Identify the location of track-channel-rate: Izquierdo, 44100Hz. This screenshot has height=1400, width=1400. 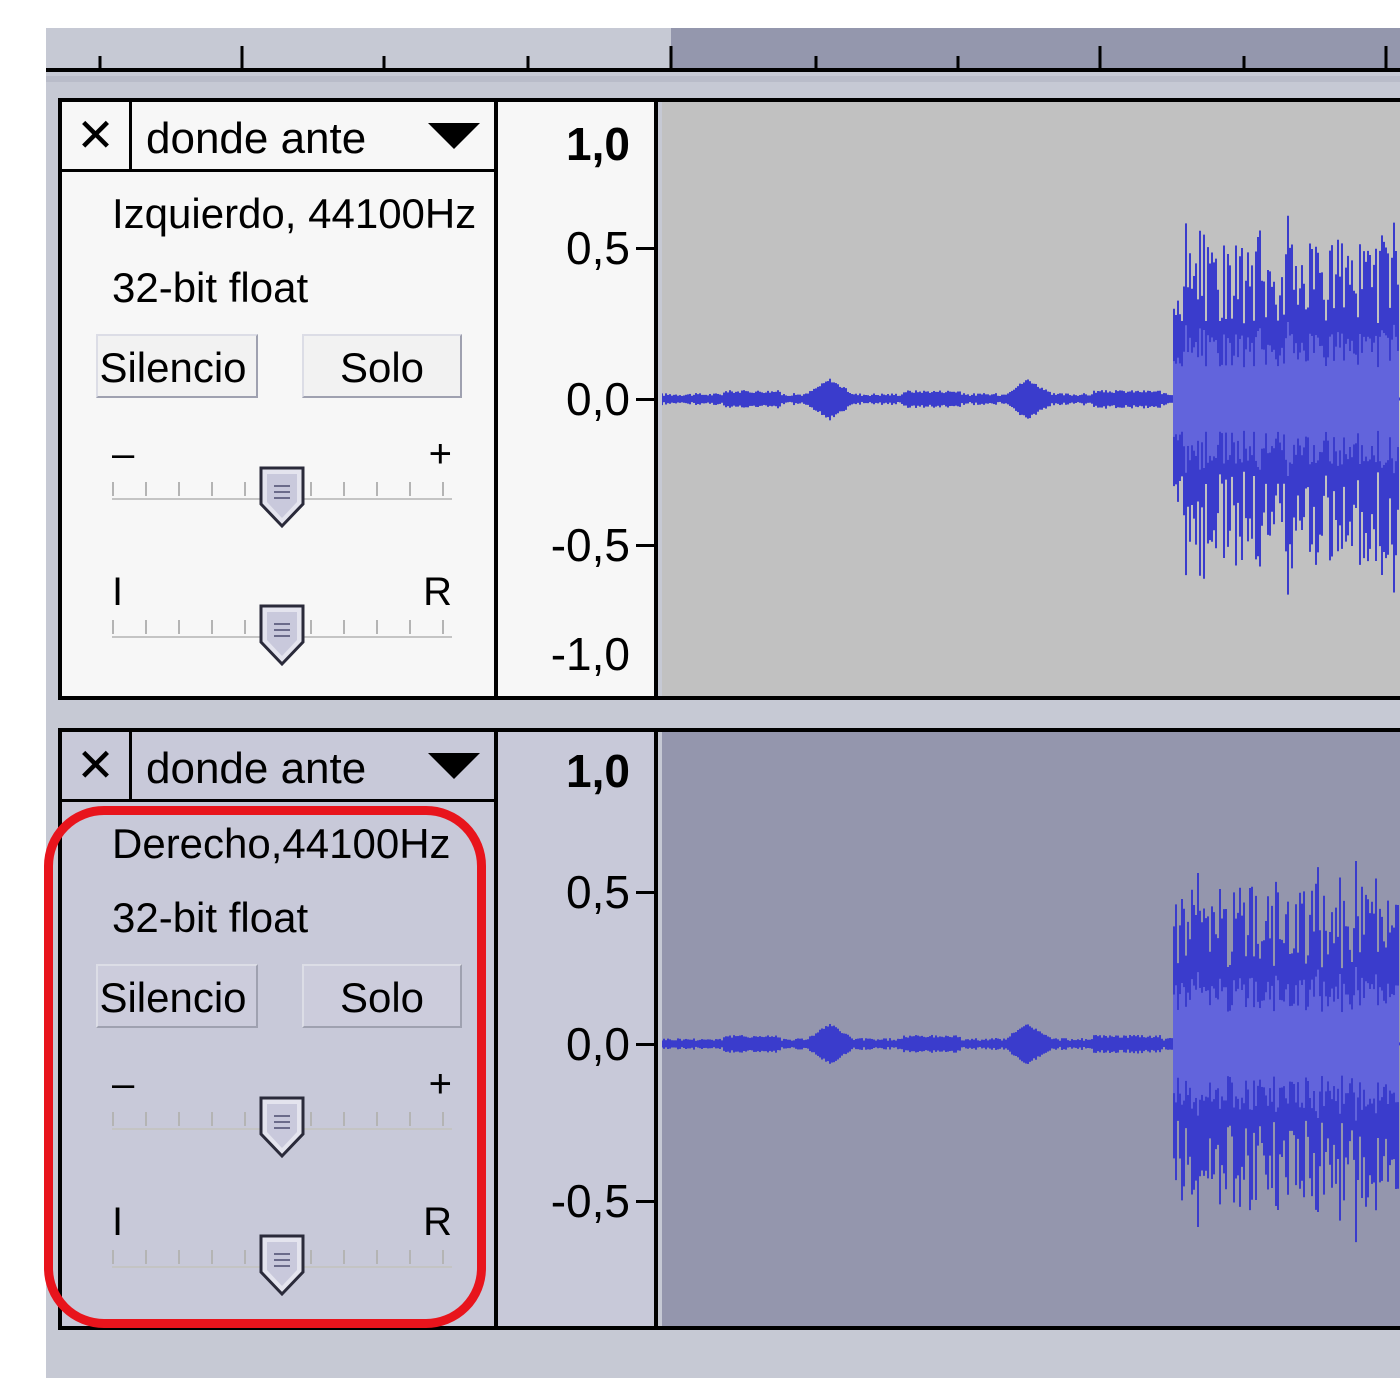
(294, 213).